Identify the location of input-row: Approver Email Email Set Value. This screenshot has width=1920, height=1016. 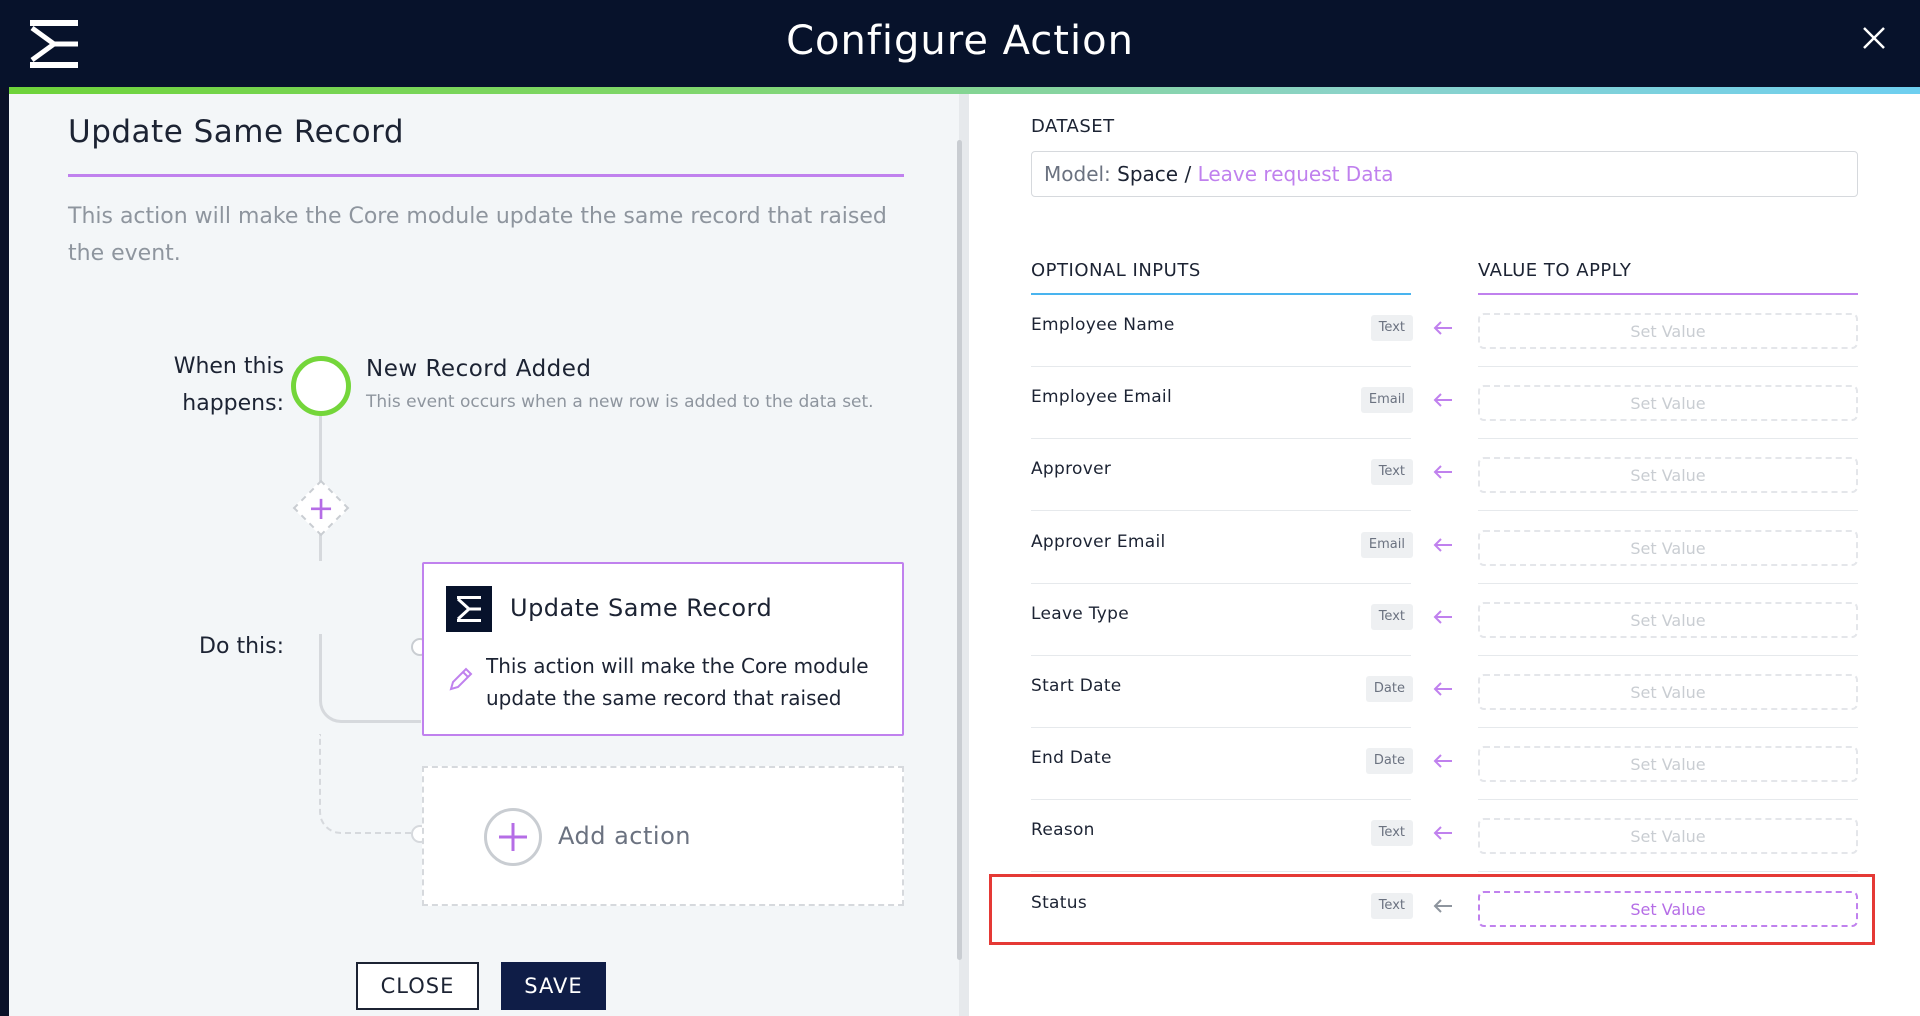
(1444, 558).